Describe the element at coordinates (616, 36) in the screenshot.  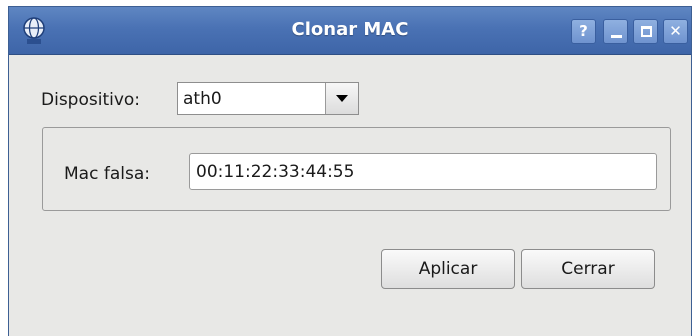
I see `minimize-icon` at that location.